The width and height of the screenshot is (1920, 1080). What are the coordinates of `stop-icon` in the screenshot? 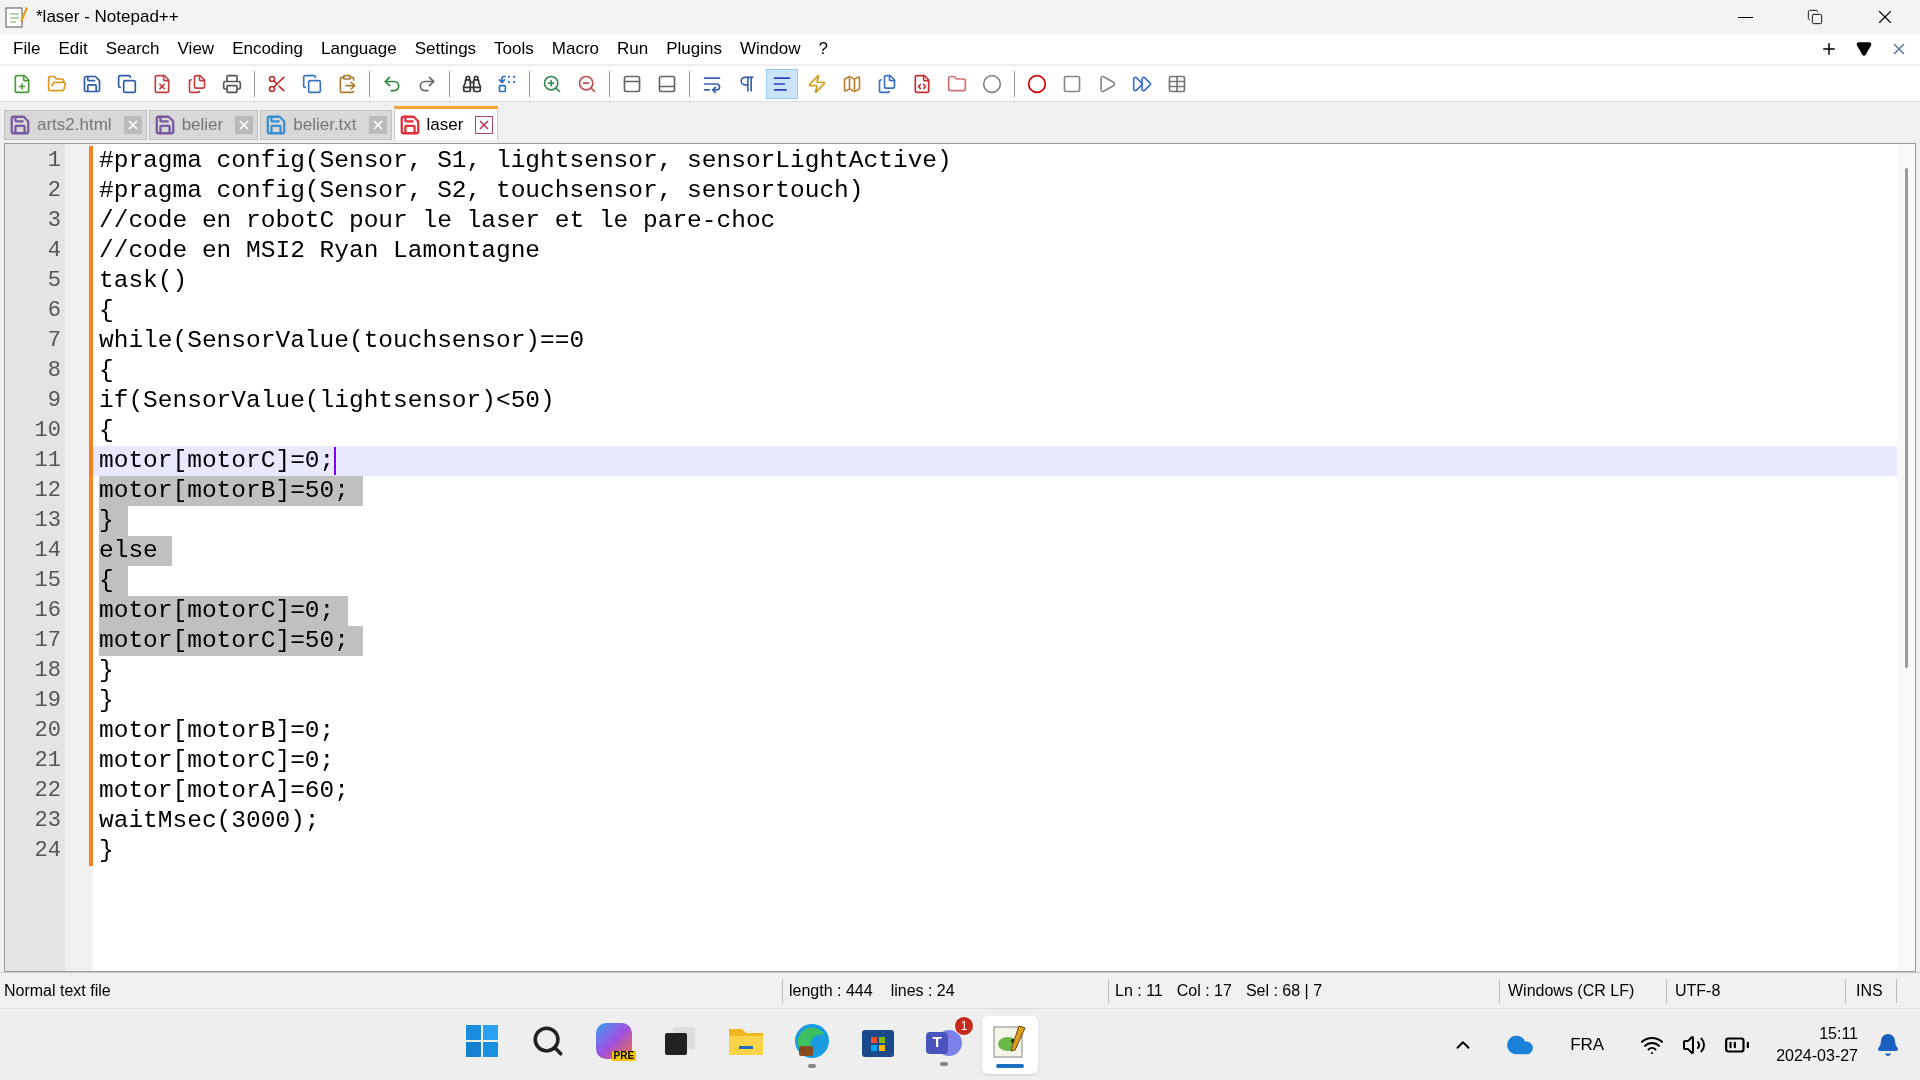 It's located at (1072, 83).